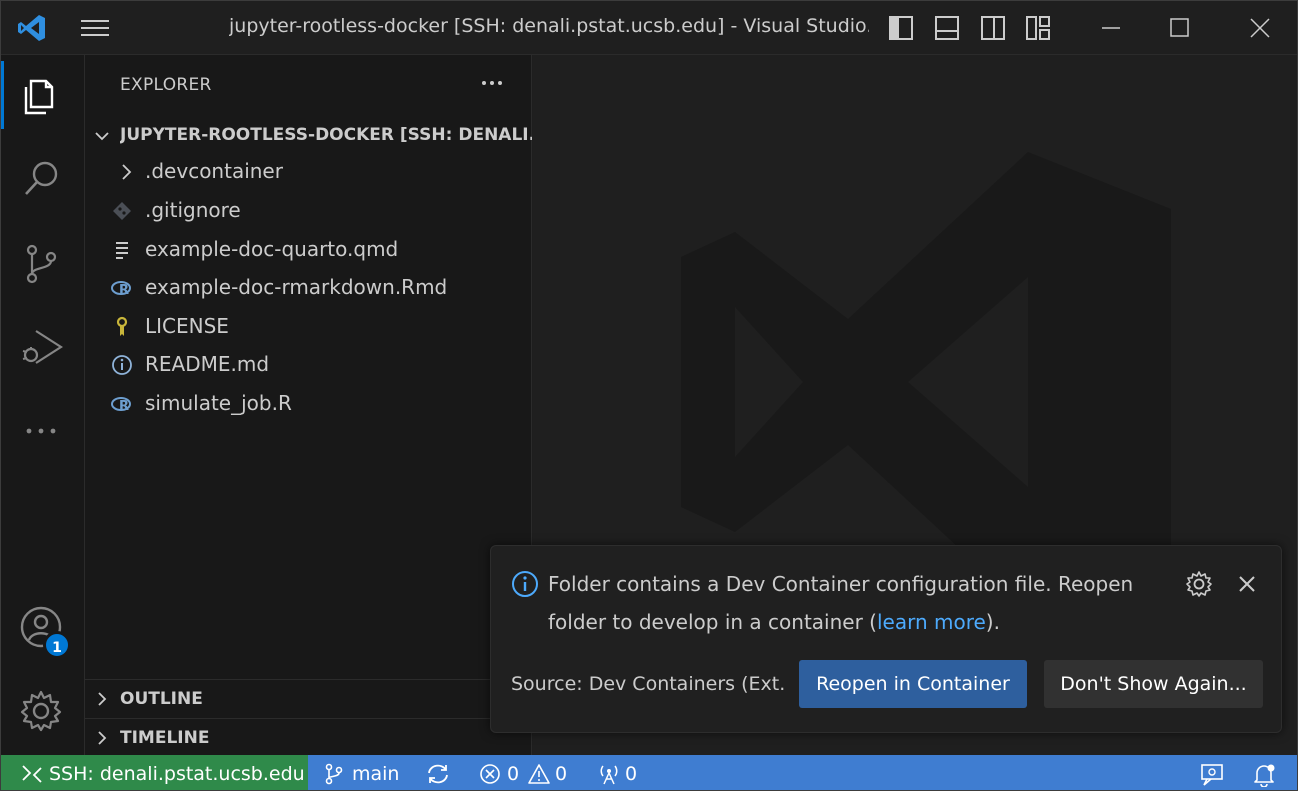 The image size is (1298, 791). Describe the element at coordinates (43, 711) in the screenshot. I see `settings-gear-icon` at that location.